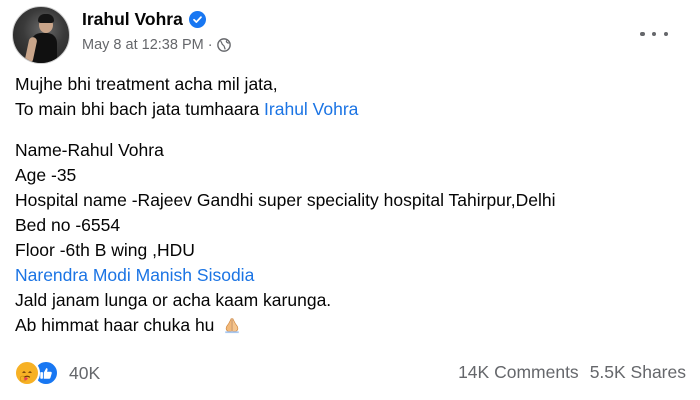  What do you see at coordinates (68, 225) in the screenshot?
I see `detail-line: Bed no -6554` at bounding box center [68, 225].